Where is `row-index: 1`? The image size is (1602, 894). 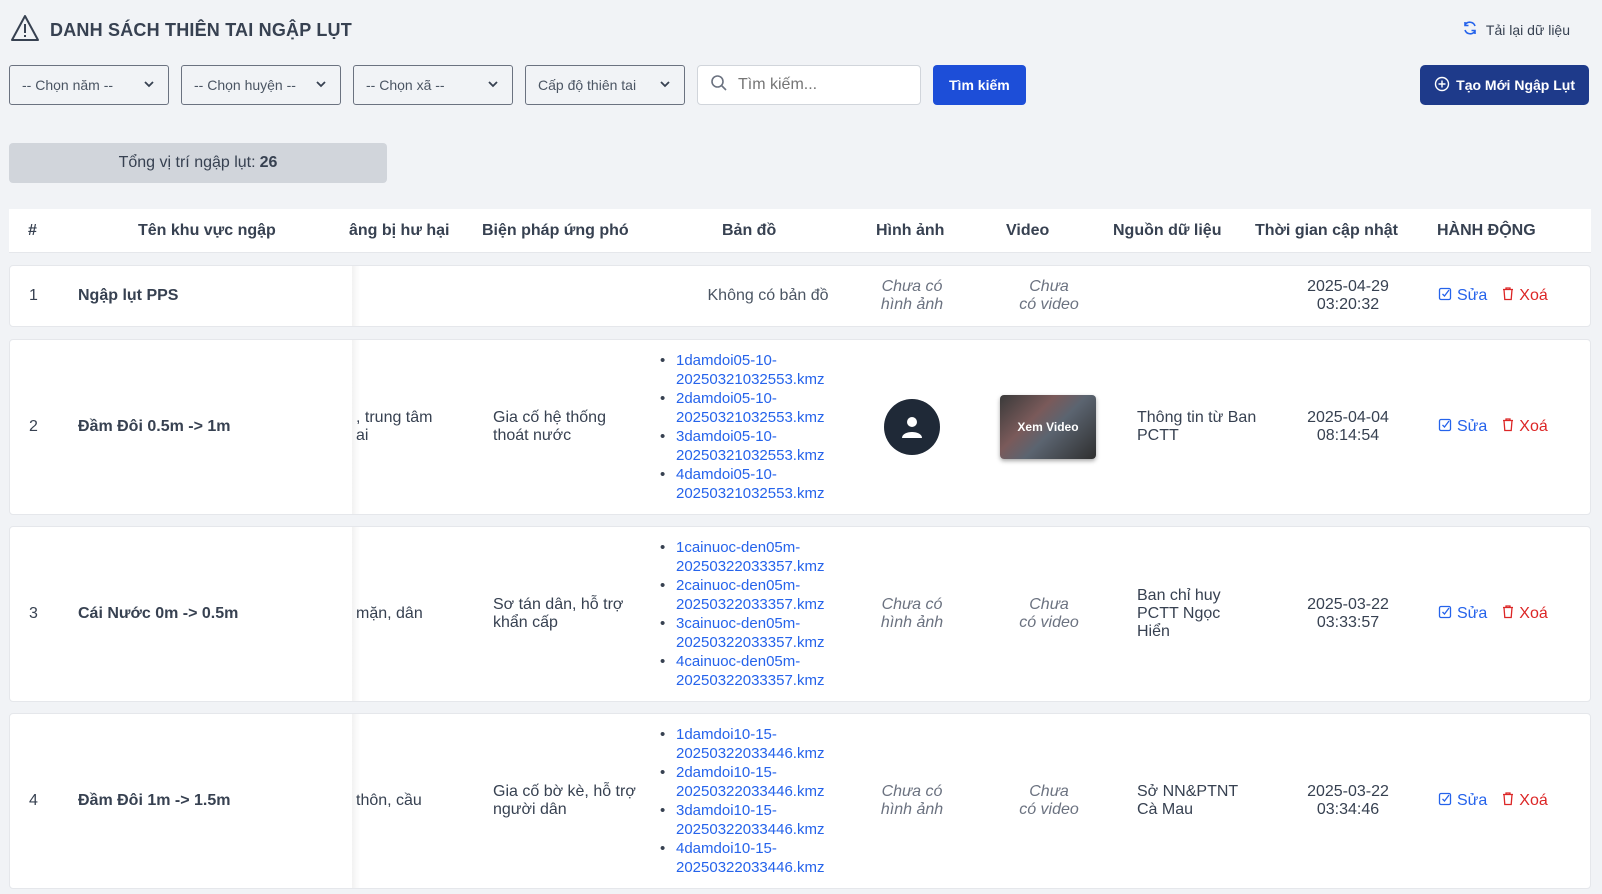 row-index: 1 is located at coordinates (33, 295).